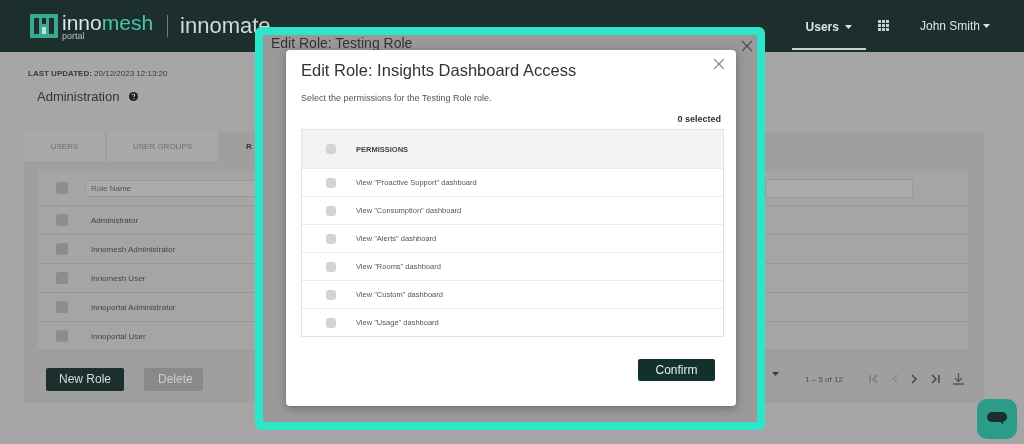  What do you see at coordinates (775, 379) in the screenshot?
I see `rows-per-page-dropdown` at bounding box center [775, 379].